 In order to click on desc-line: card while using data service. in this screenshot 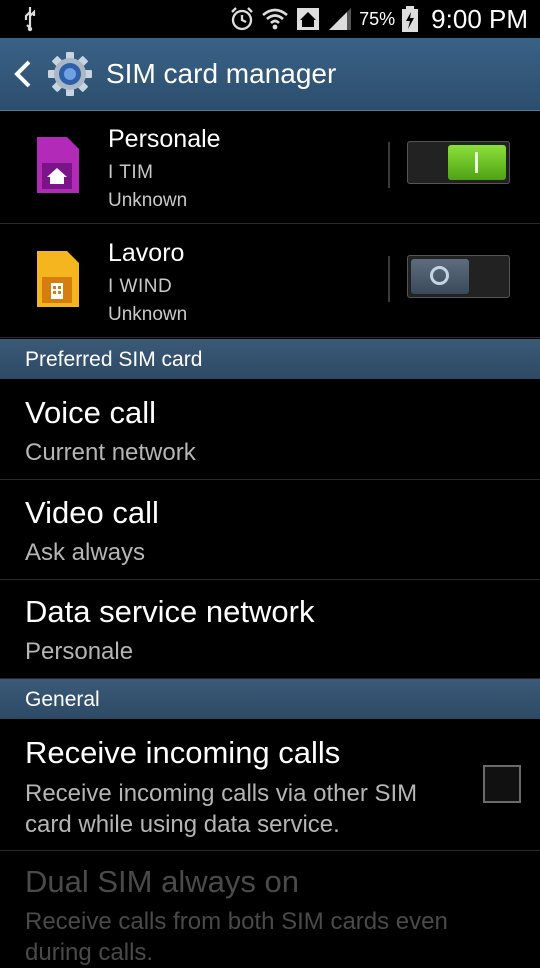, I will do `click(182, 824)`.